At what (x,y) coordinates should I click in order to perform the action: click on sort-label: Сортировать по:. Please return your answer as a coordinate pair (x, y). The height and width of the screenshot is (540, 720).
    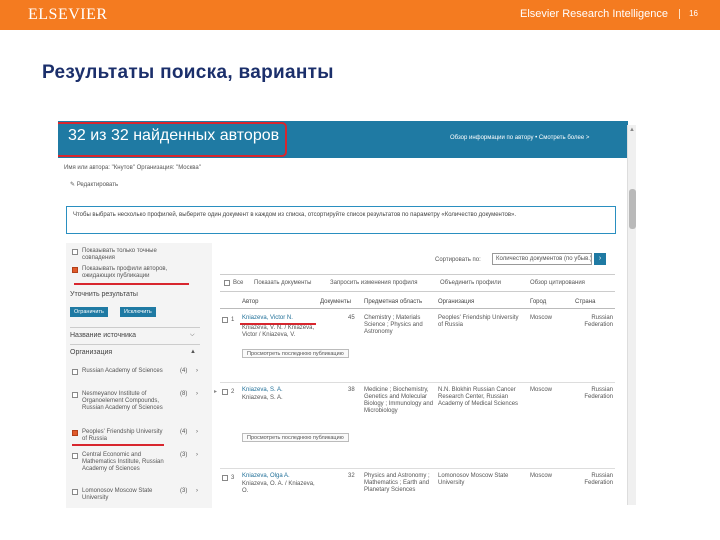
    Looking at the image, I should click on (458, 260).